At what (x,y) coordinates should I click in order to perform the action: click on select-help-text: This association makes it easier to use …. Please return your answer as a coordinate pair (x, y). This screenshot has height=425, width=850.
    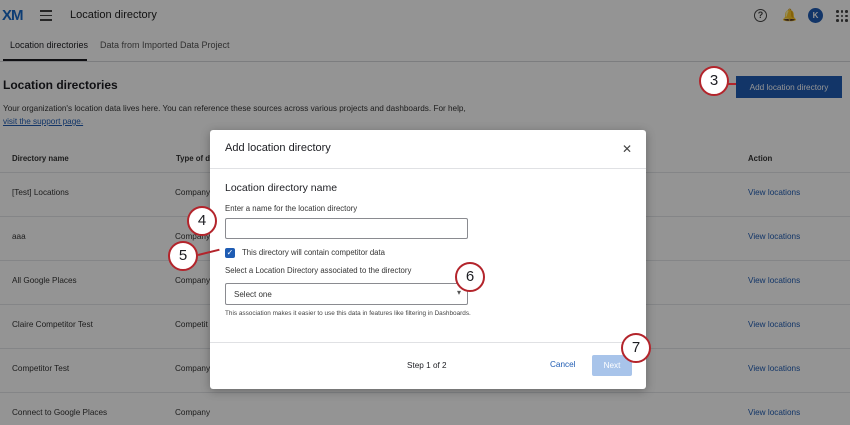
    Looking at the image, I should click on (348, 313).